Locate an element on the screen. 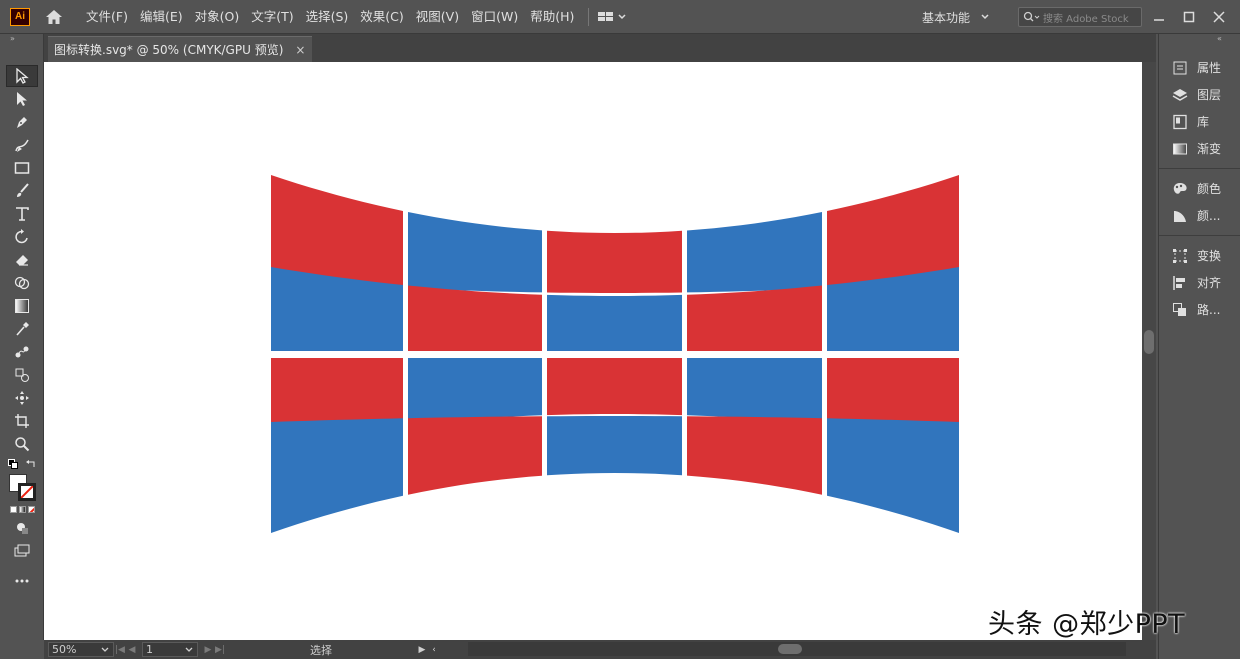  watermark: 头条 @郑少PPT is located at coordinates (1087, 624).